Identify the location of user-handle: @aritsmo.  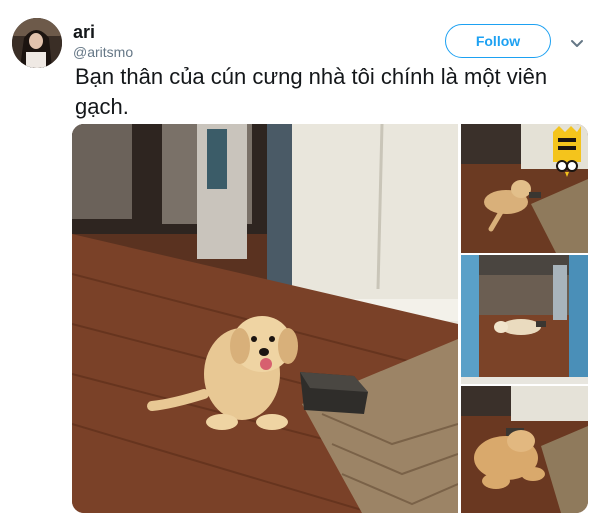
(103, 52).